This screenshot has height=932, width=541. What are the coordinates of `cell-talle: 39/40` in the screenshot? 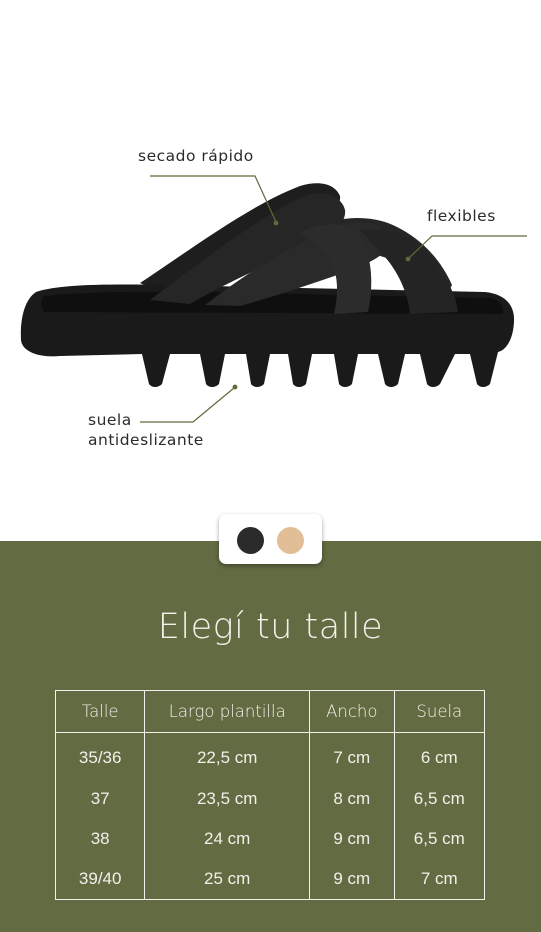 It's located at (100, 879).